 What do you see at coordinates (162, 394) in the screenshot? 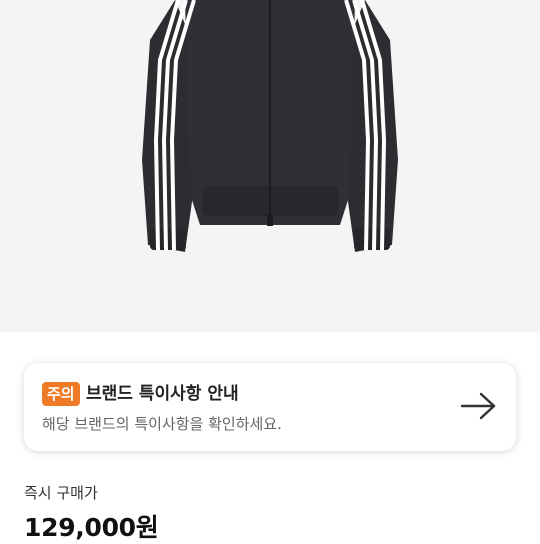
I see `notice-title: 브랜드 특이사항 안내` at bounding box center [162, 394].